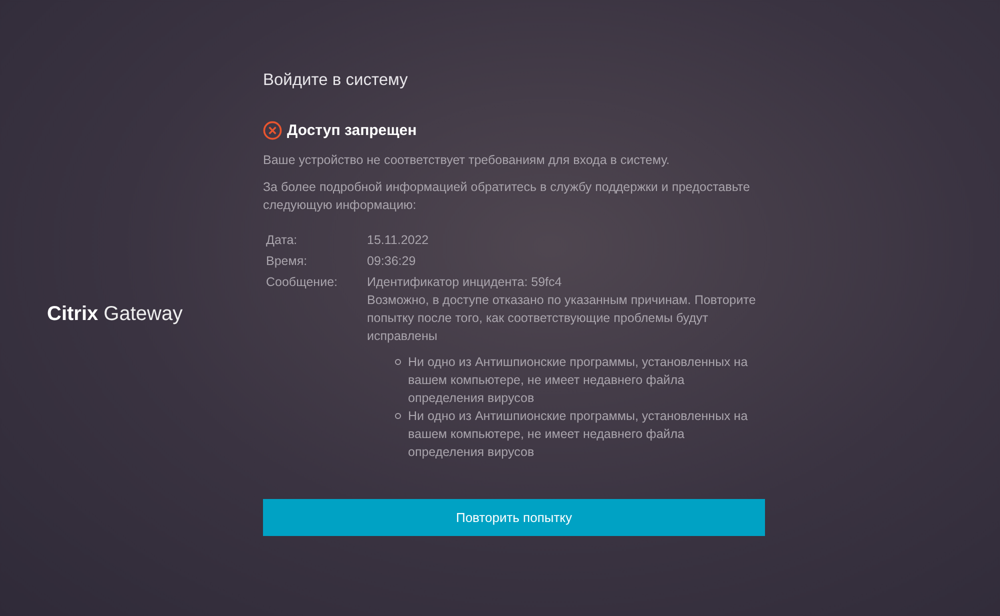  I want to click on error-message: За более подробной информацией обратитесь в службу поддержки и предоставьте следующую информацию:, so click(507, 196).